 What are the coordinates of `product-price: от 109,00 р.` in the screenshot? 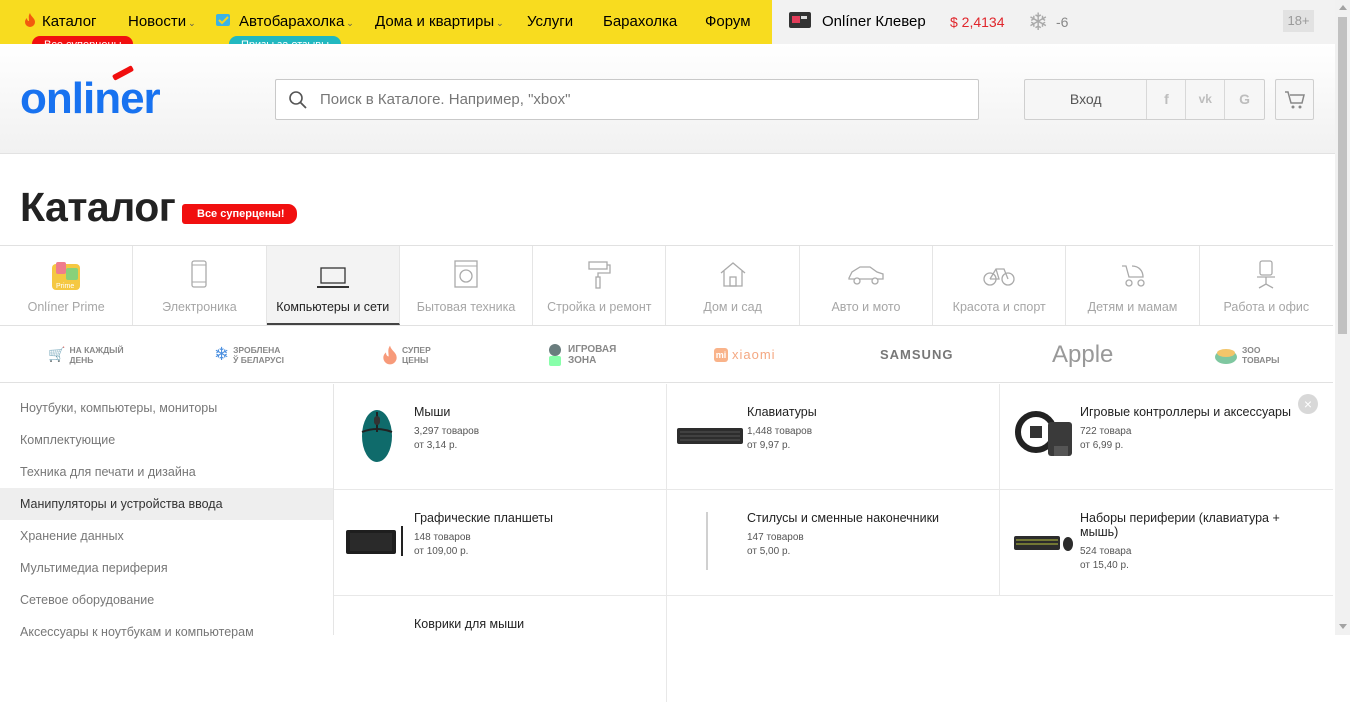 It's located at (441, 551).